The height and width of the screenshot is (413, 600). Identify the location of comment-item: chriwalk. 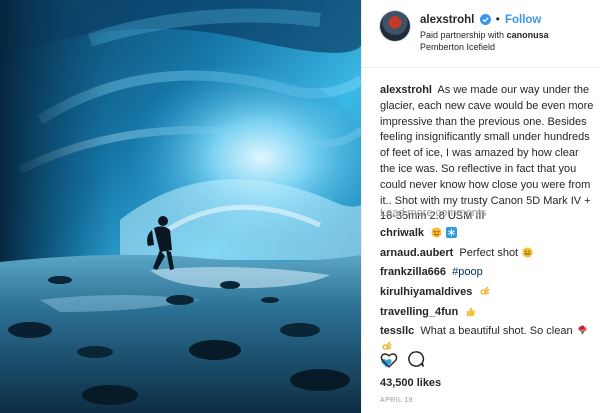
(487, 236).